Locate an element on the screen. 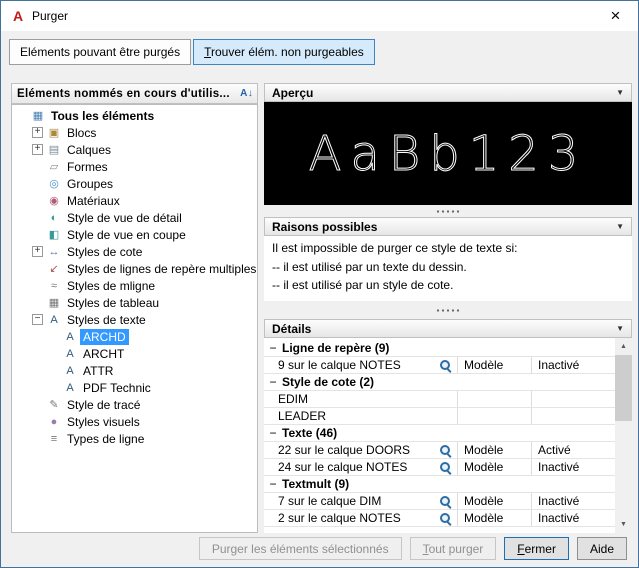 The image size is (639, 568). purge-selected-button: Purger les éléments sélectionnés is located at coordinates (300, 548).